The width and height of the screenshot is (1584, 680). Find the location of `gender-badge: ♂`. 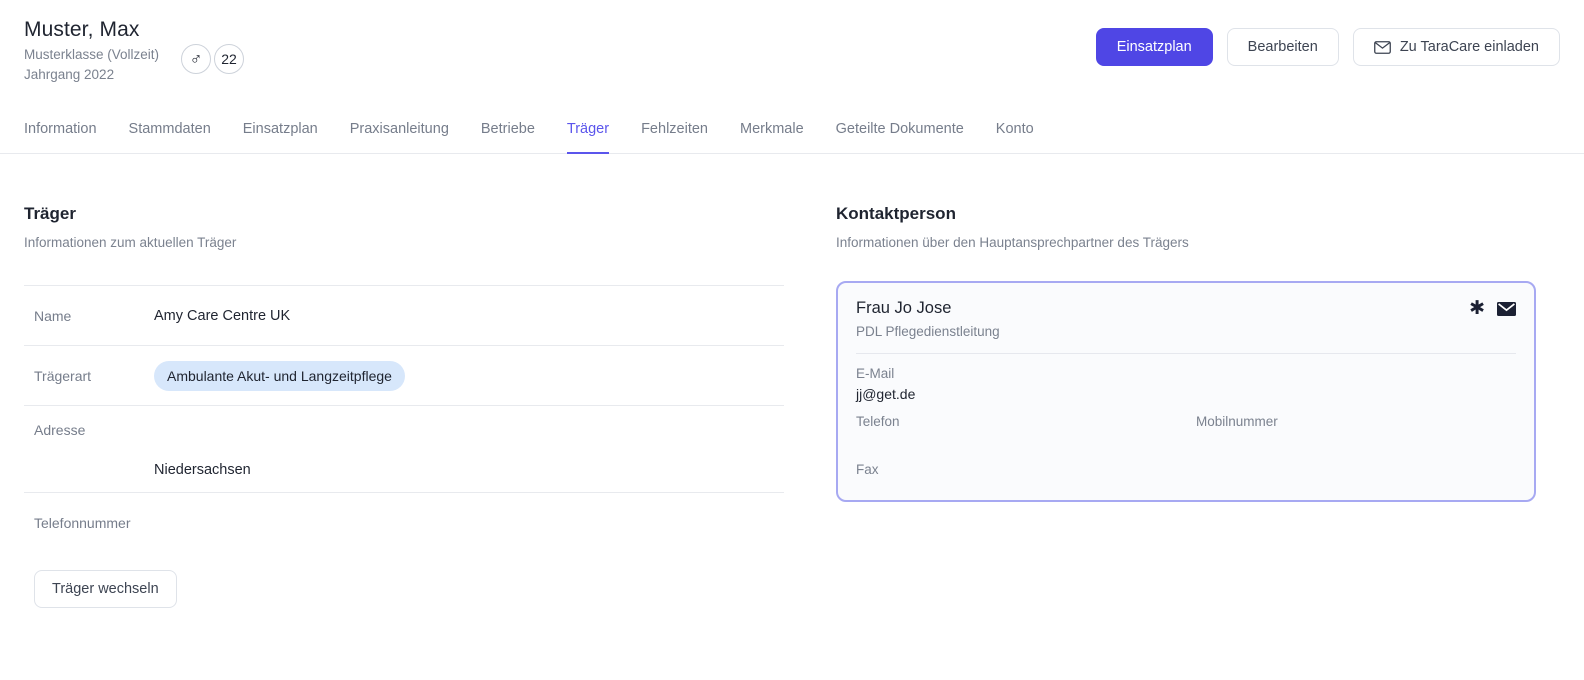

gender-badge: ♂ is located at coordinates (196, 59).